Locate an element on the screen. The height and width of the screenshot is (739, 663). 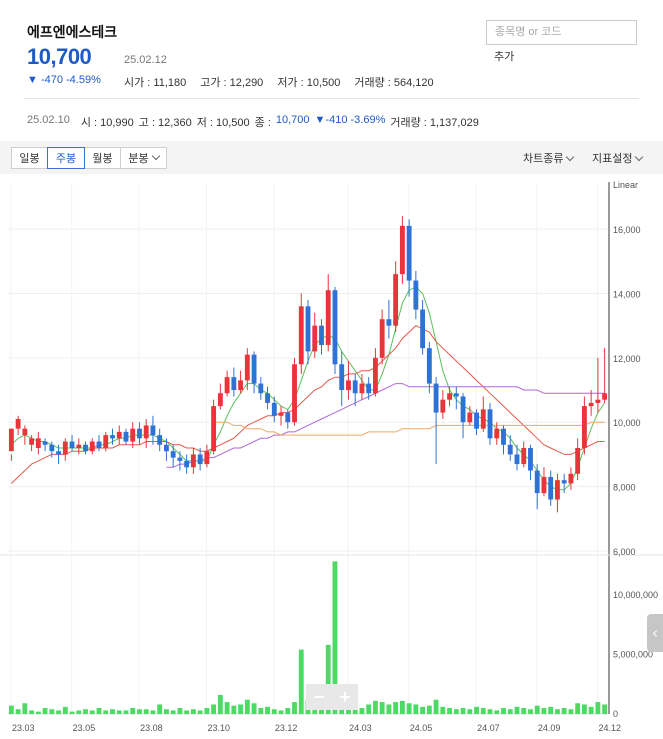
x-tick-label: 23.05 is located at coordinates (84, 728).